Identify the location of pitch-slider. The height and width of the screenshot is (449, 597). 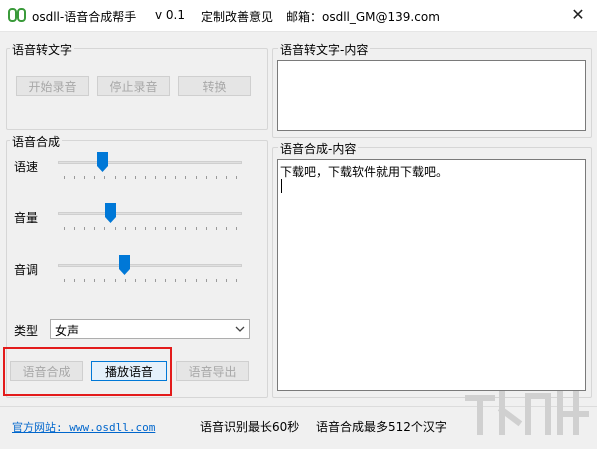
(150, 272).